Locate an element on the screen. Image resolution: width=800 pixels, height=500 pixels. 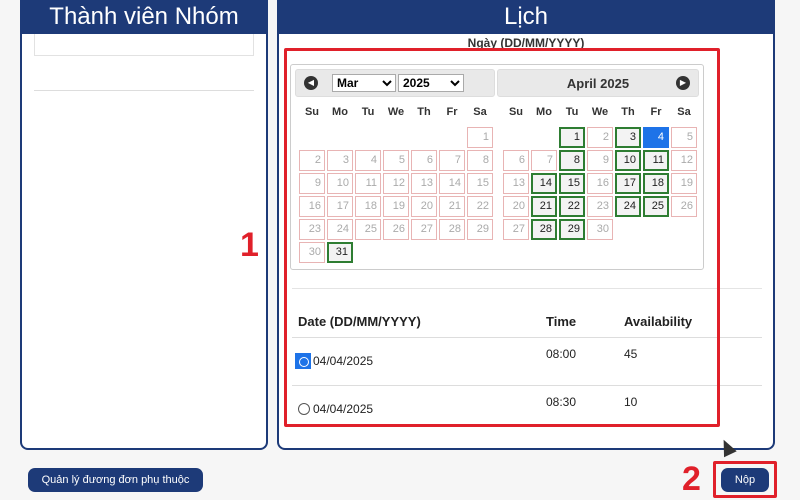
weekday-label: Su is located at coordinates (516, 112).